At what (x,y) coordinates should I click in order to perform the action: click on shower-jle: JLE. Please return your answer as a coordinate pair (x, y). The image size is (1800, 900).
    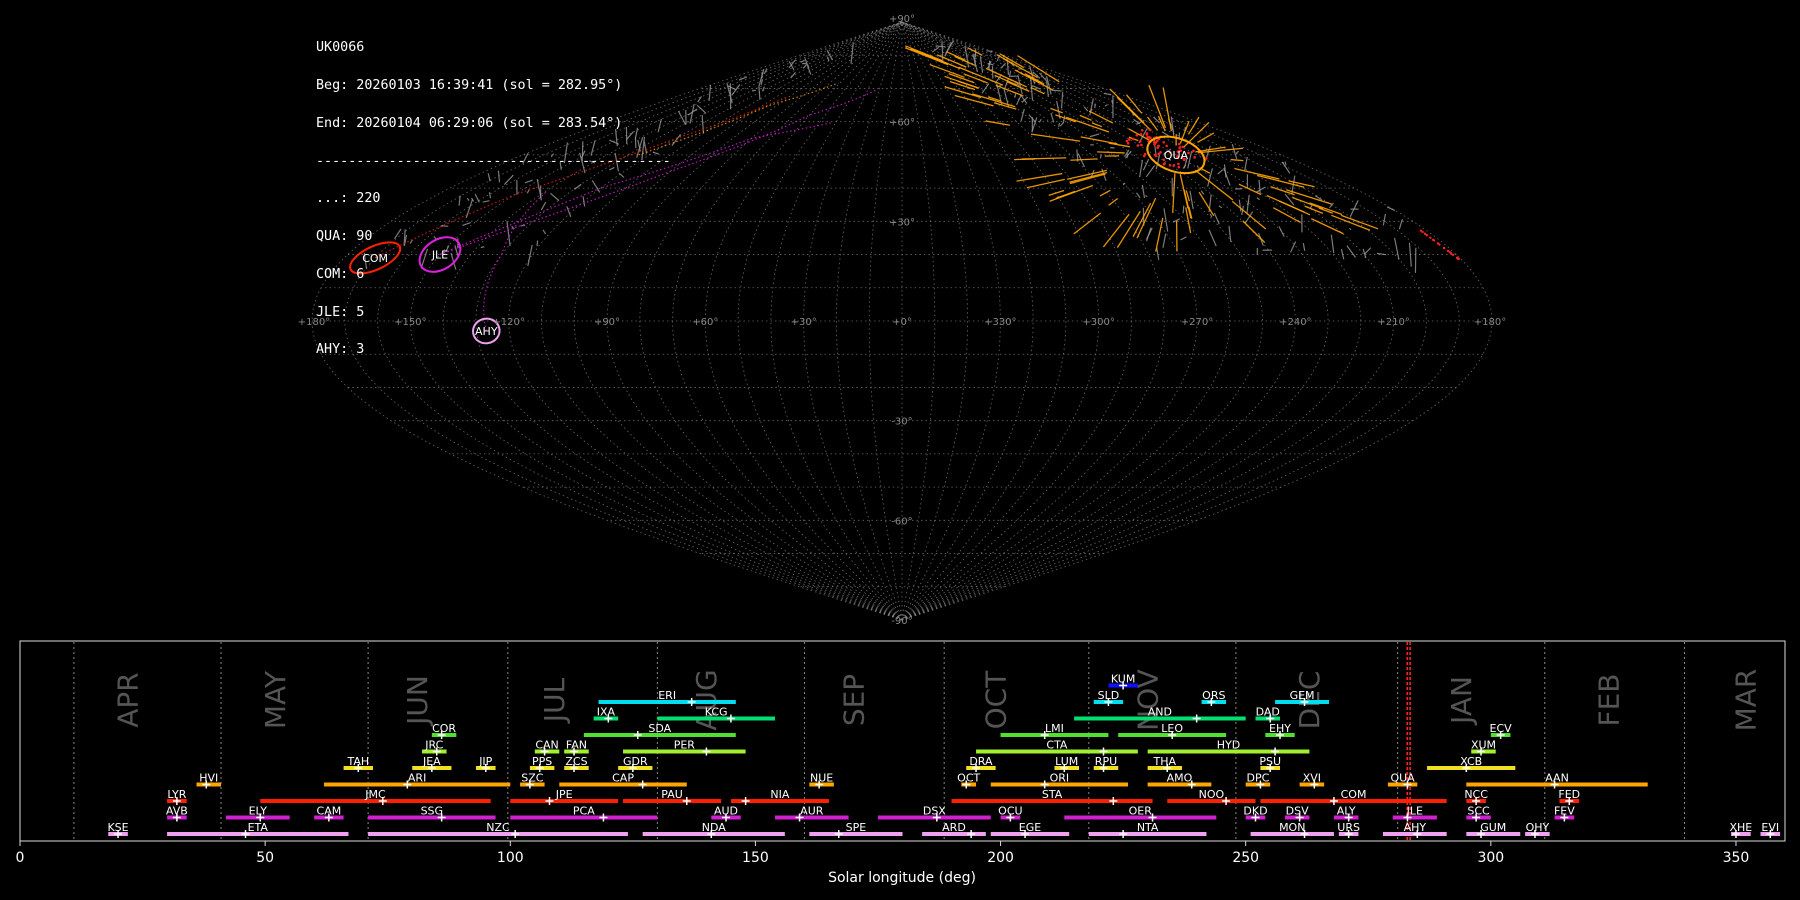
    Looking at the image, I should click on (1414, 813).